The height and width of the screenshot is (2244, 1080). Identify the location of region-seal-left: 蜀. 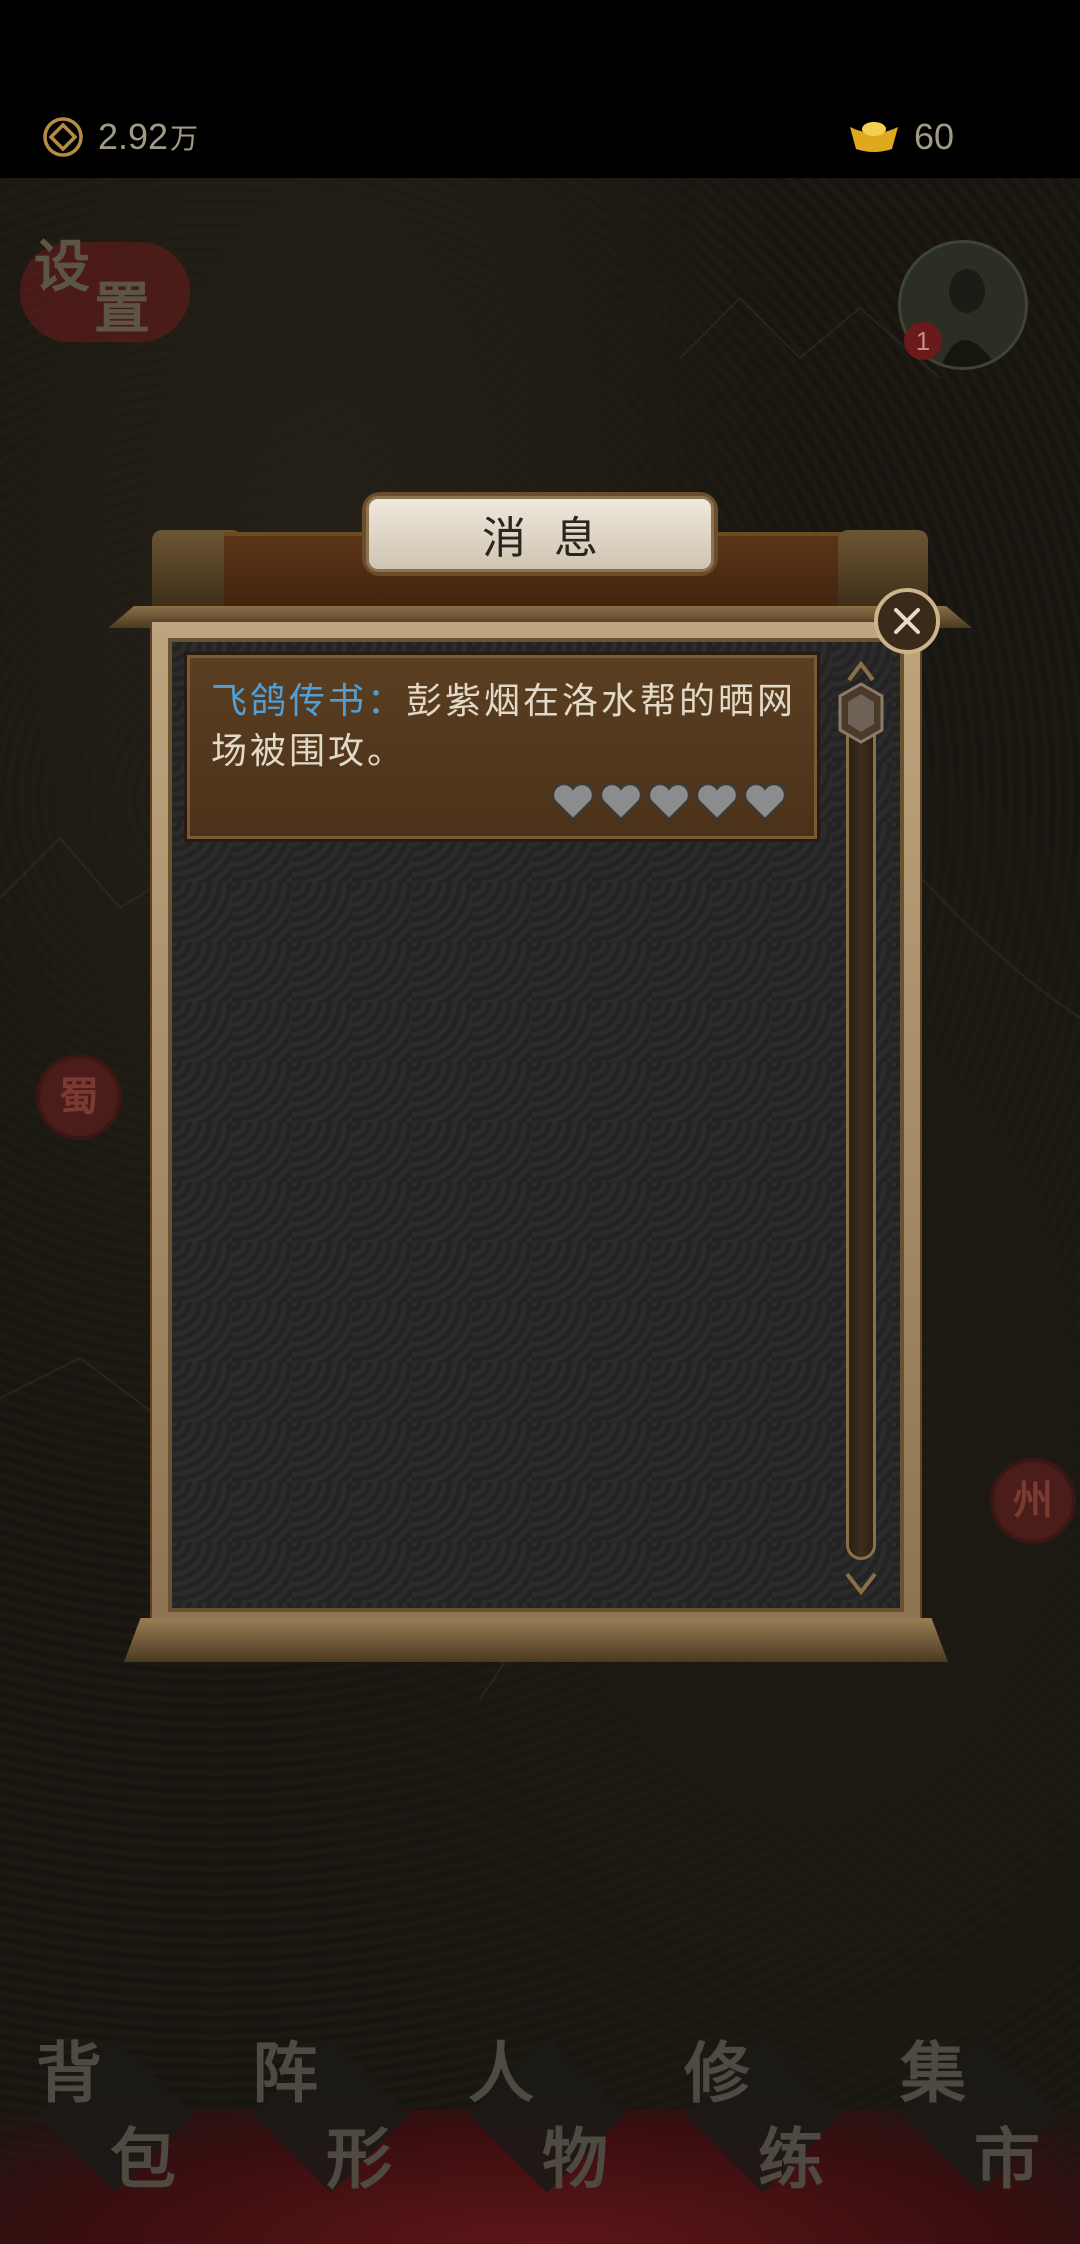
(79, 1097).